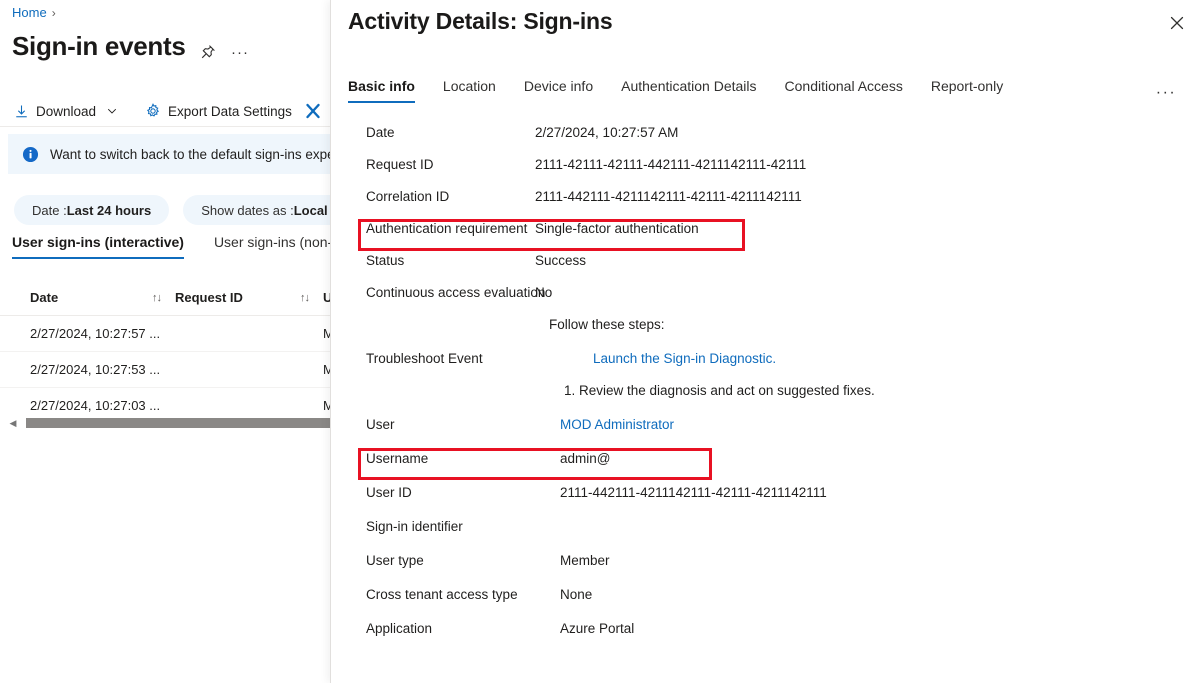  Describe the element at coordinates (408, 196) in the screenshot. I see `detail-label-correlation-id: Correlation ID` at that location.